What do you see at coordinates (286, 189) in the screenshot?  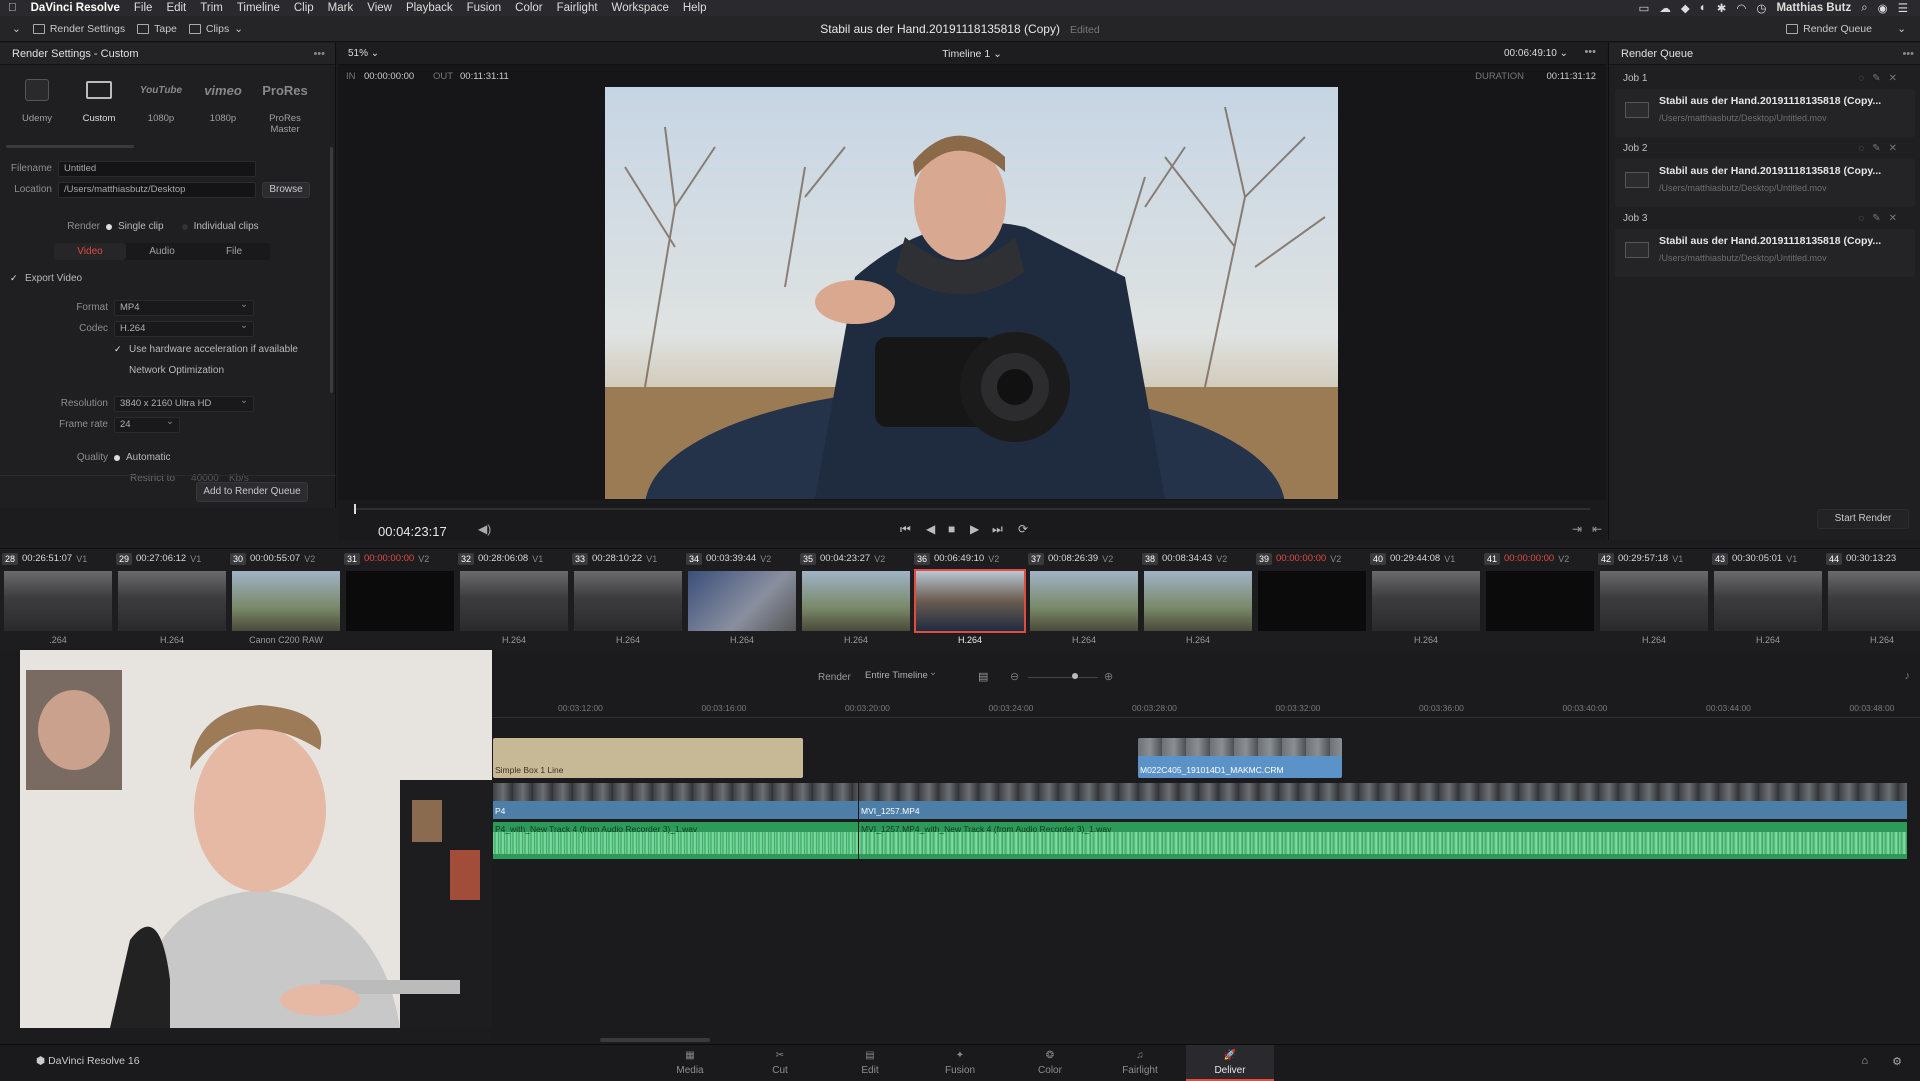 I see `browse-button: Browse` at bounding box center [286, 189].